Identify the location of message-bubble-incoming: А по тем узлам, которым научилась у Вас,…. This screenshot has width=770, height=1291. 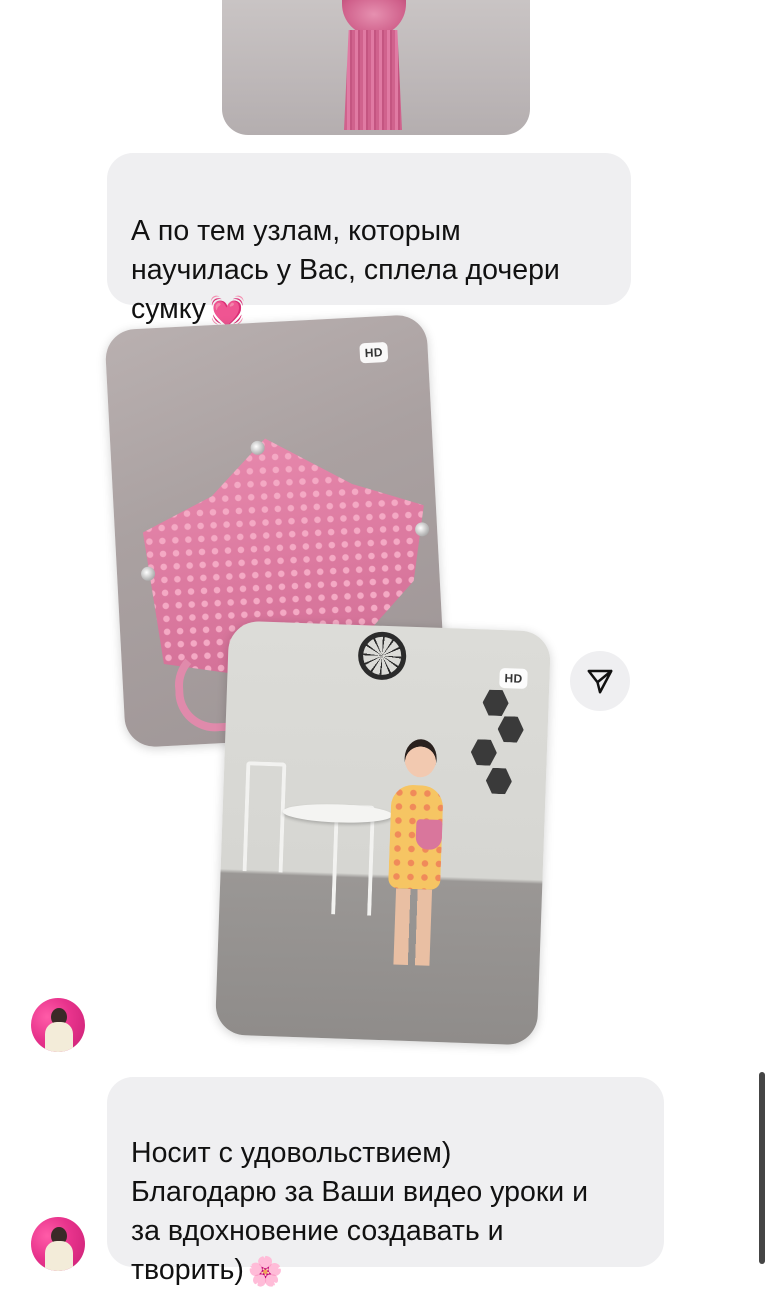
(369, 240).